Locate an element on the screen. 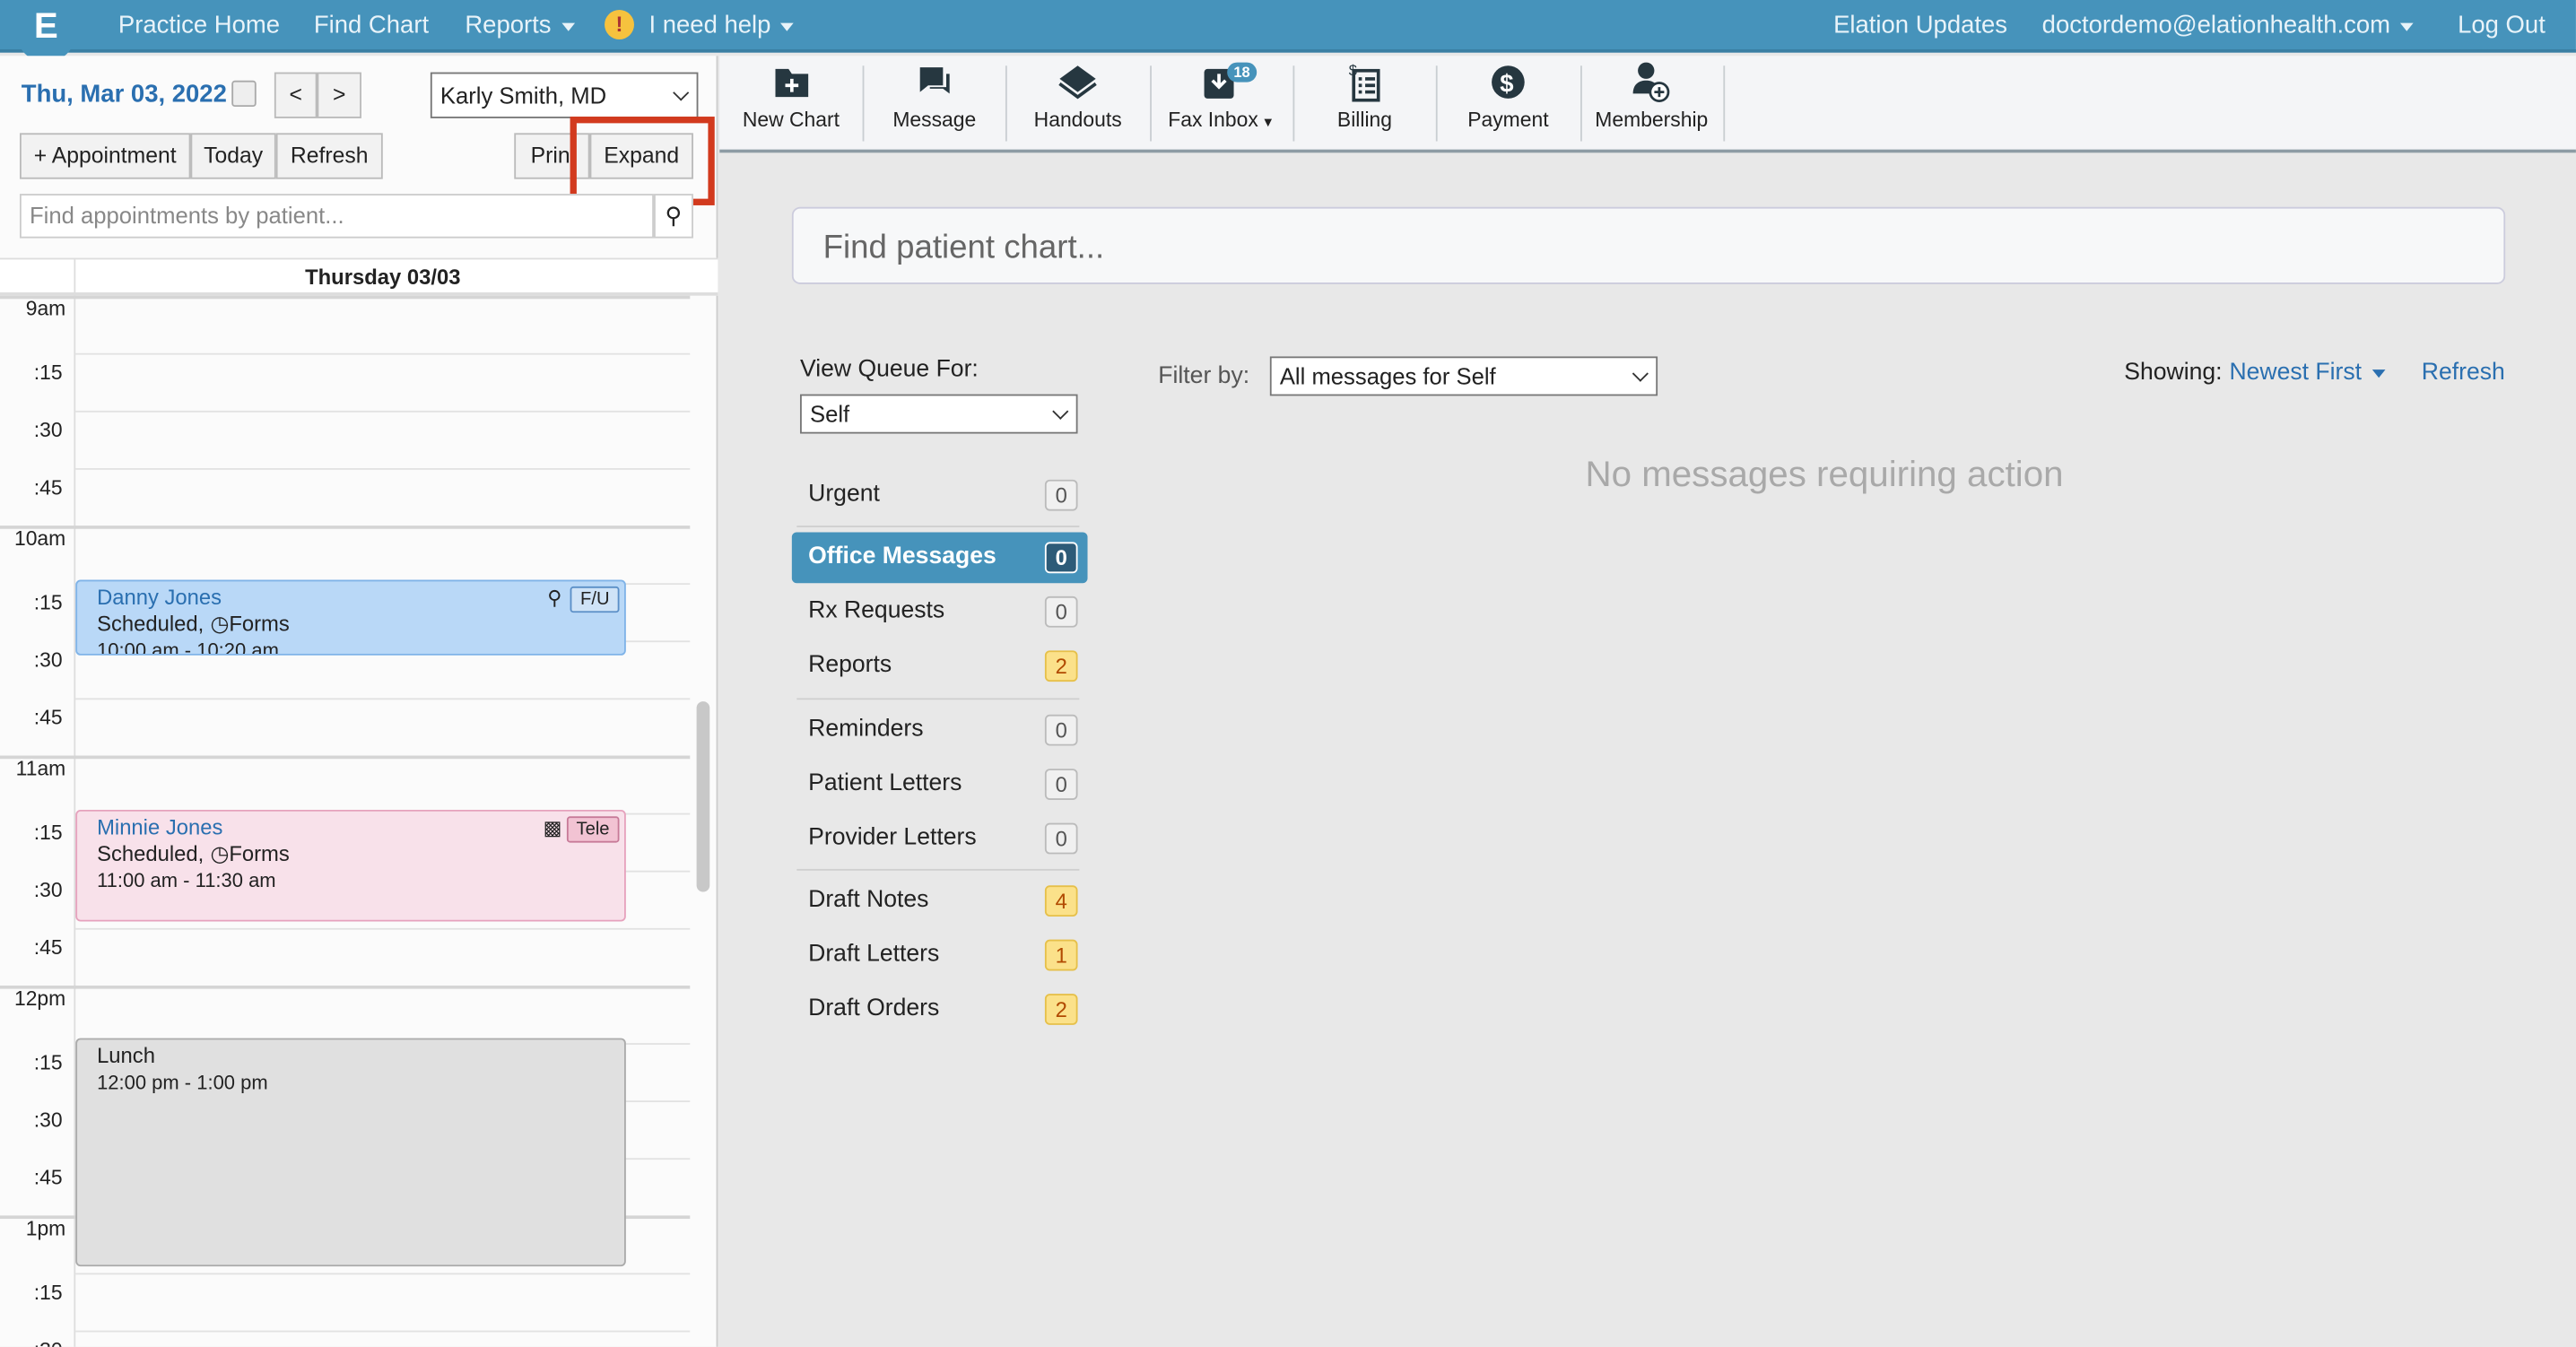  new-chart-label: New Chart is located at coordinates (790, 120).